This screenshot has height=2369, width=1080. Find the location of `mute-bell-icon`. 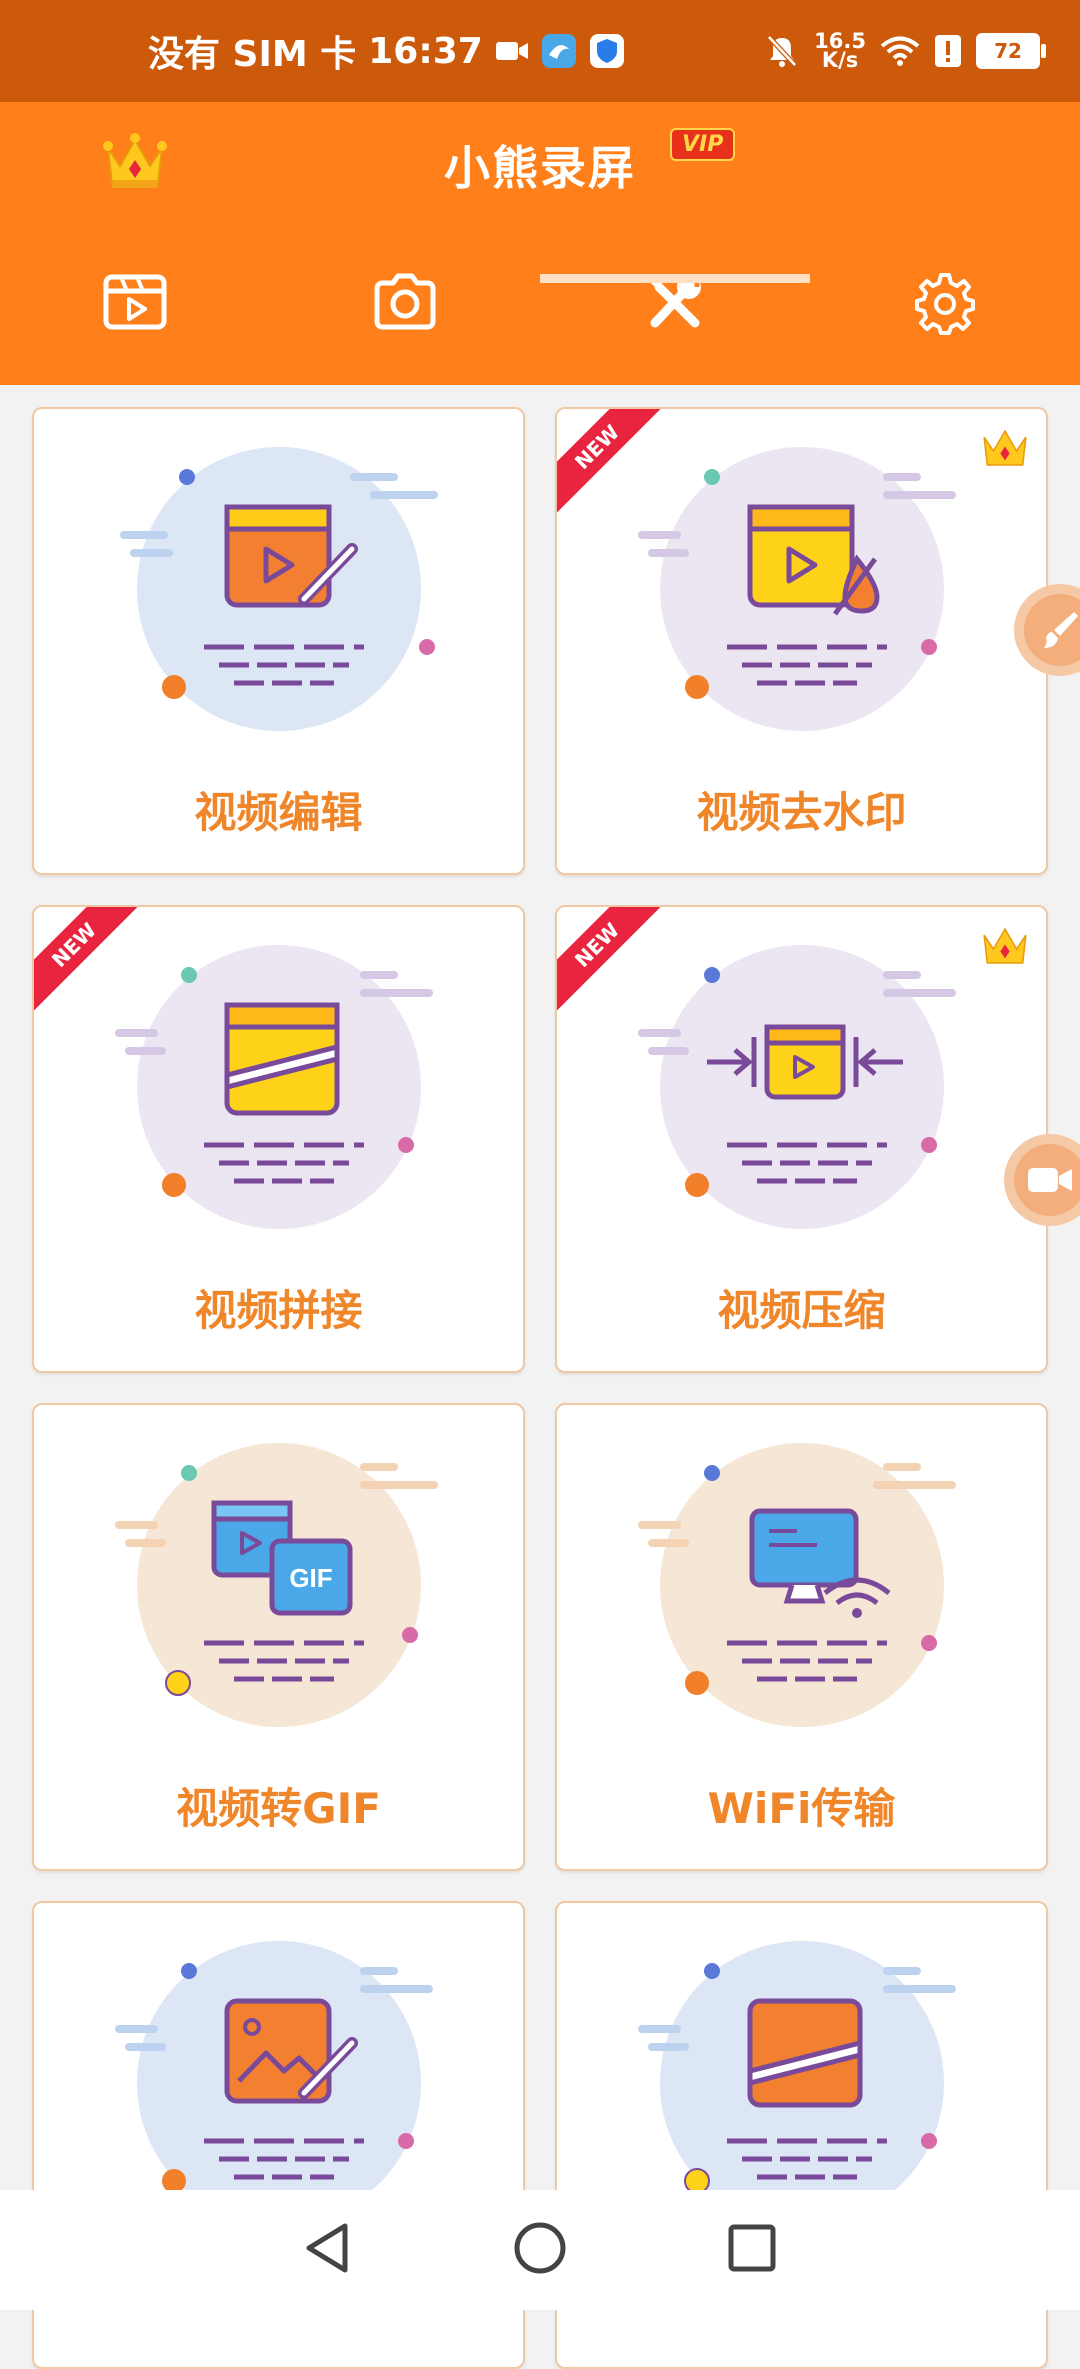

mute-bell-icon is located at coordinates (782, 51).